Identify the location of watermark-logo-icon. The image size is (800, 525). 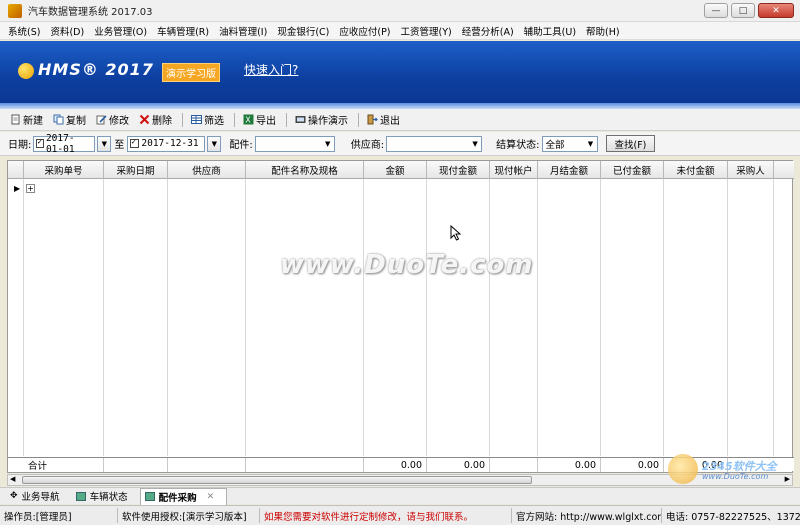
(683, 469).